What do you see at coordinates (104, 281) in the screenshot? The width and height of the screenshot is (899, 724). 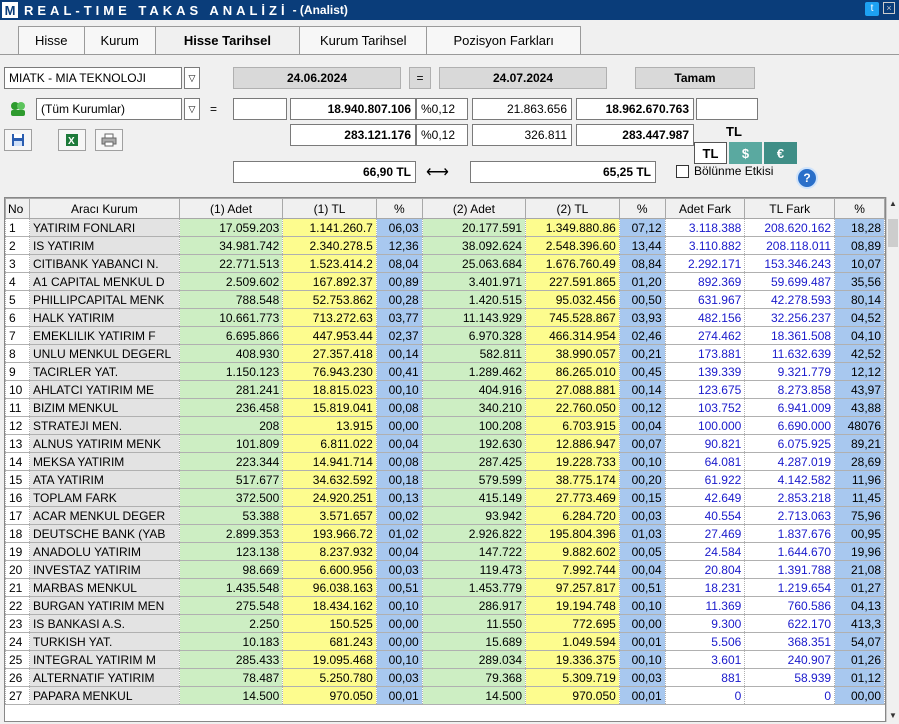 I see `institution-name: A1 CAPITAL MENKUL D` at bounding box center [104, 281].